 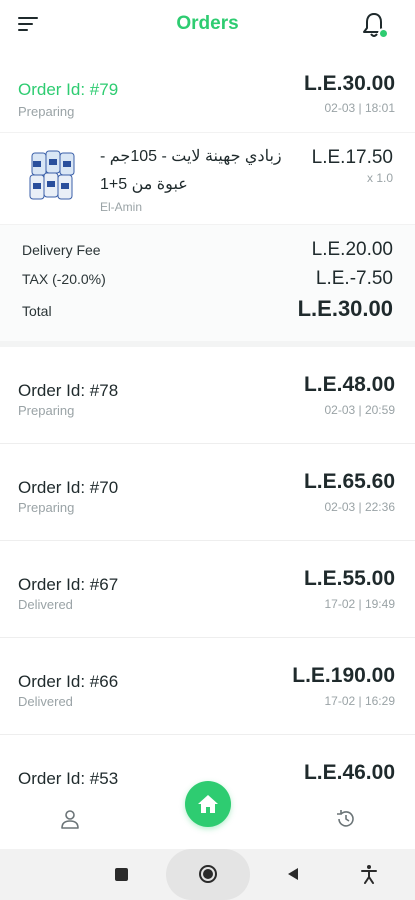 I want to click on order-id: Order Id: #79, so click(x=68, y=89).